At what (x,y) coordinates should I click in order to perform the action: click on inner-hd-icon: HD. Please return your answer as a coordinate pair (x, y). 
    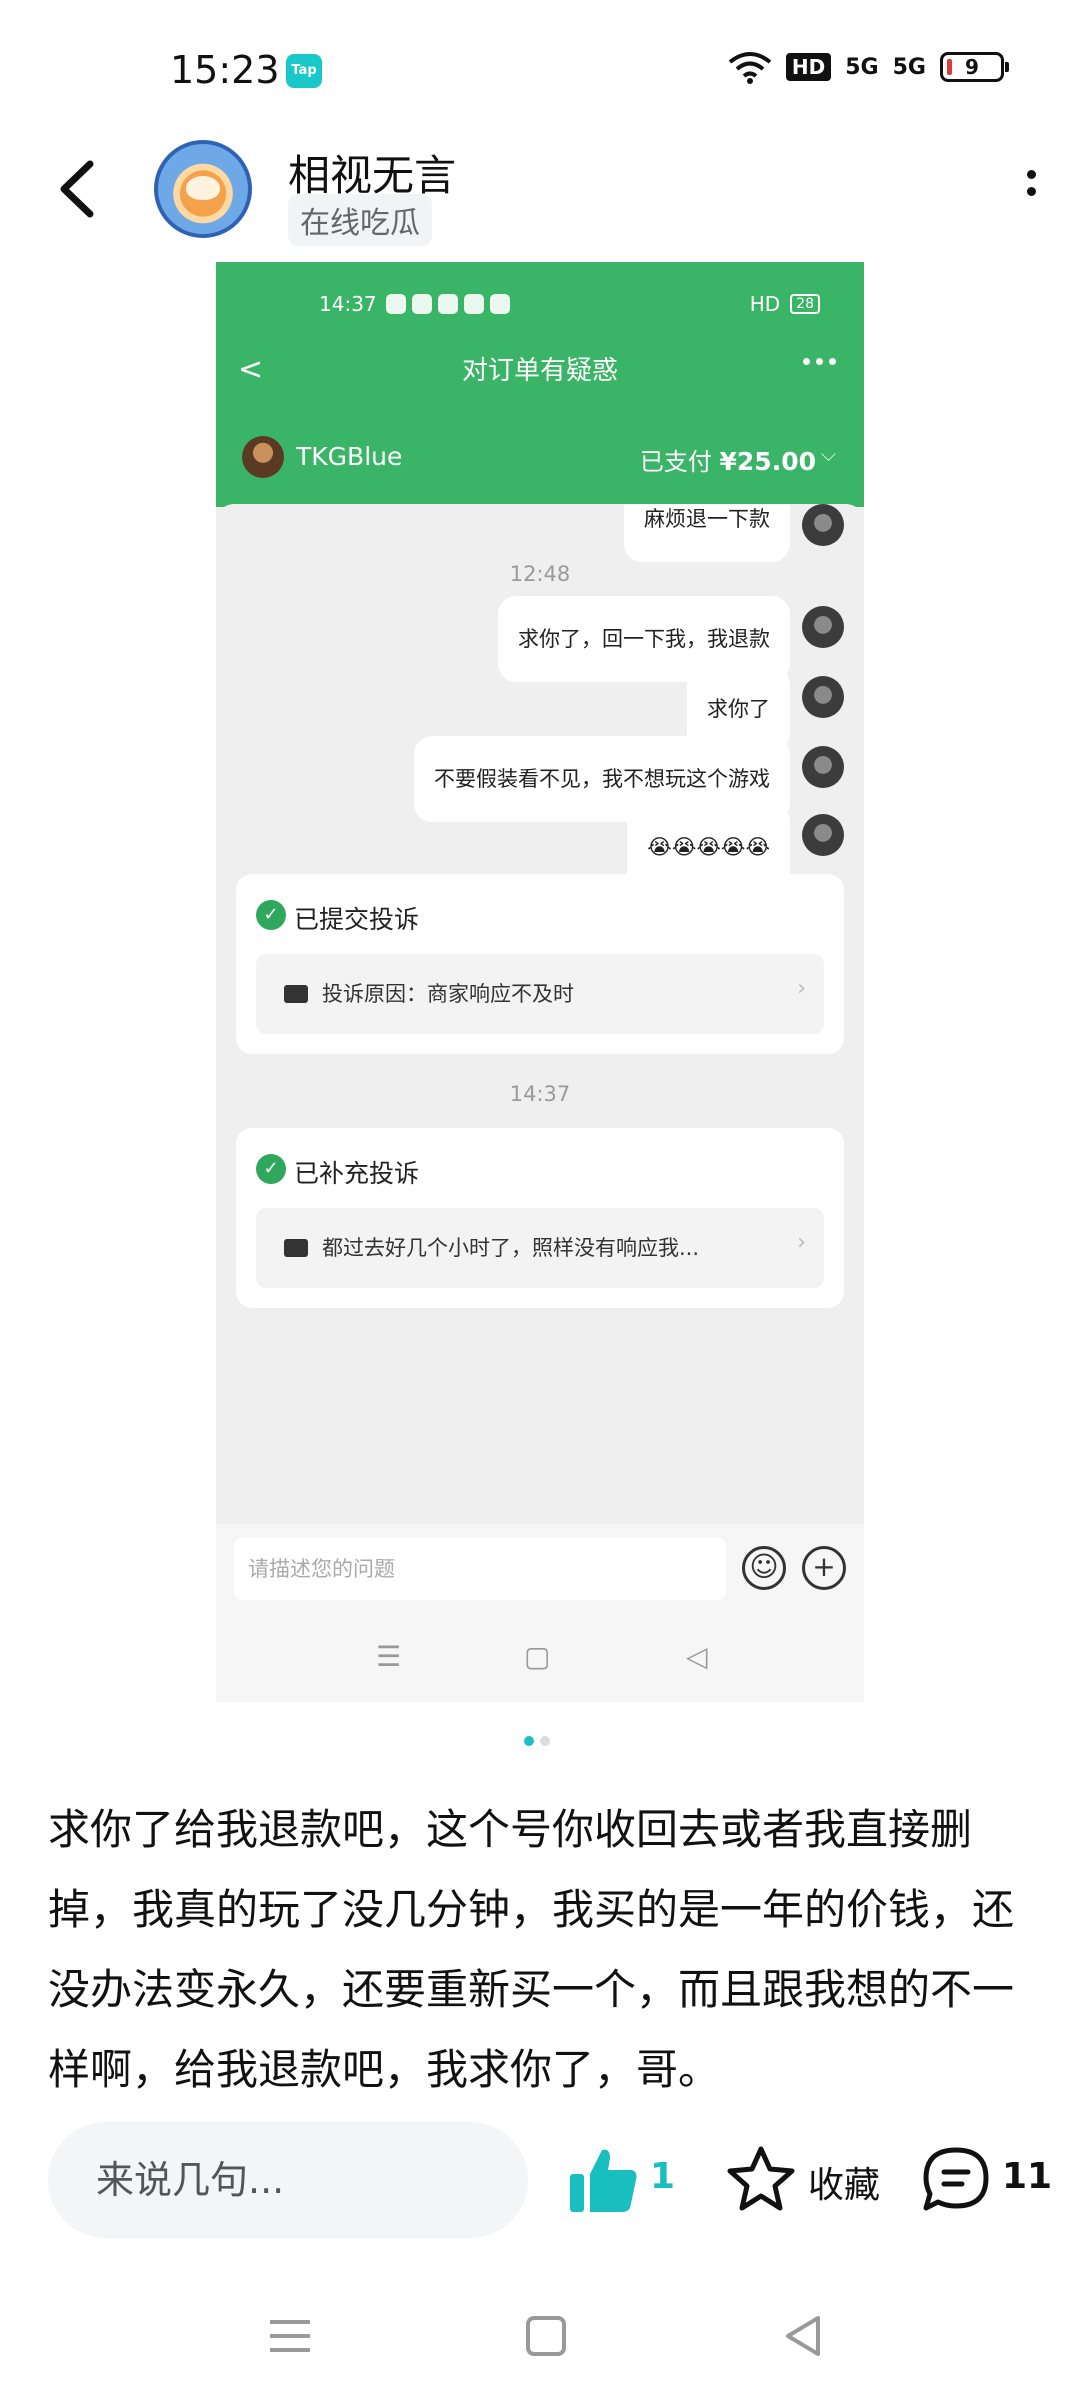
    Looking at the image, I should click on (765, 304).